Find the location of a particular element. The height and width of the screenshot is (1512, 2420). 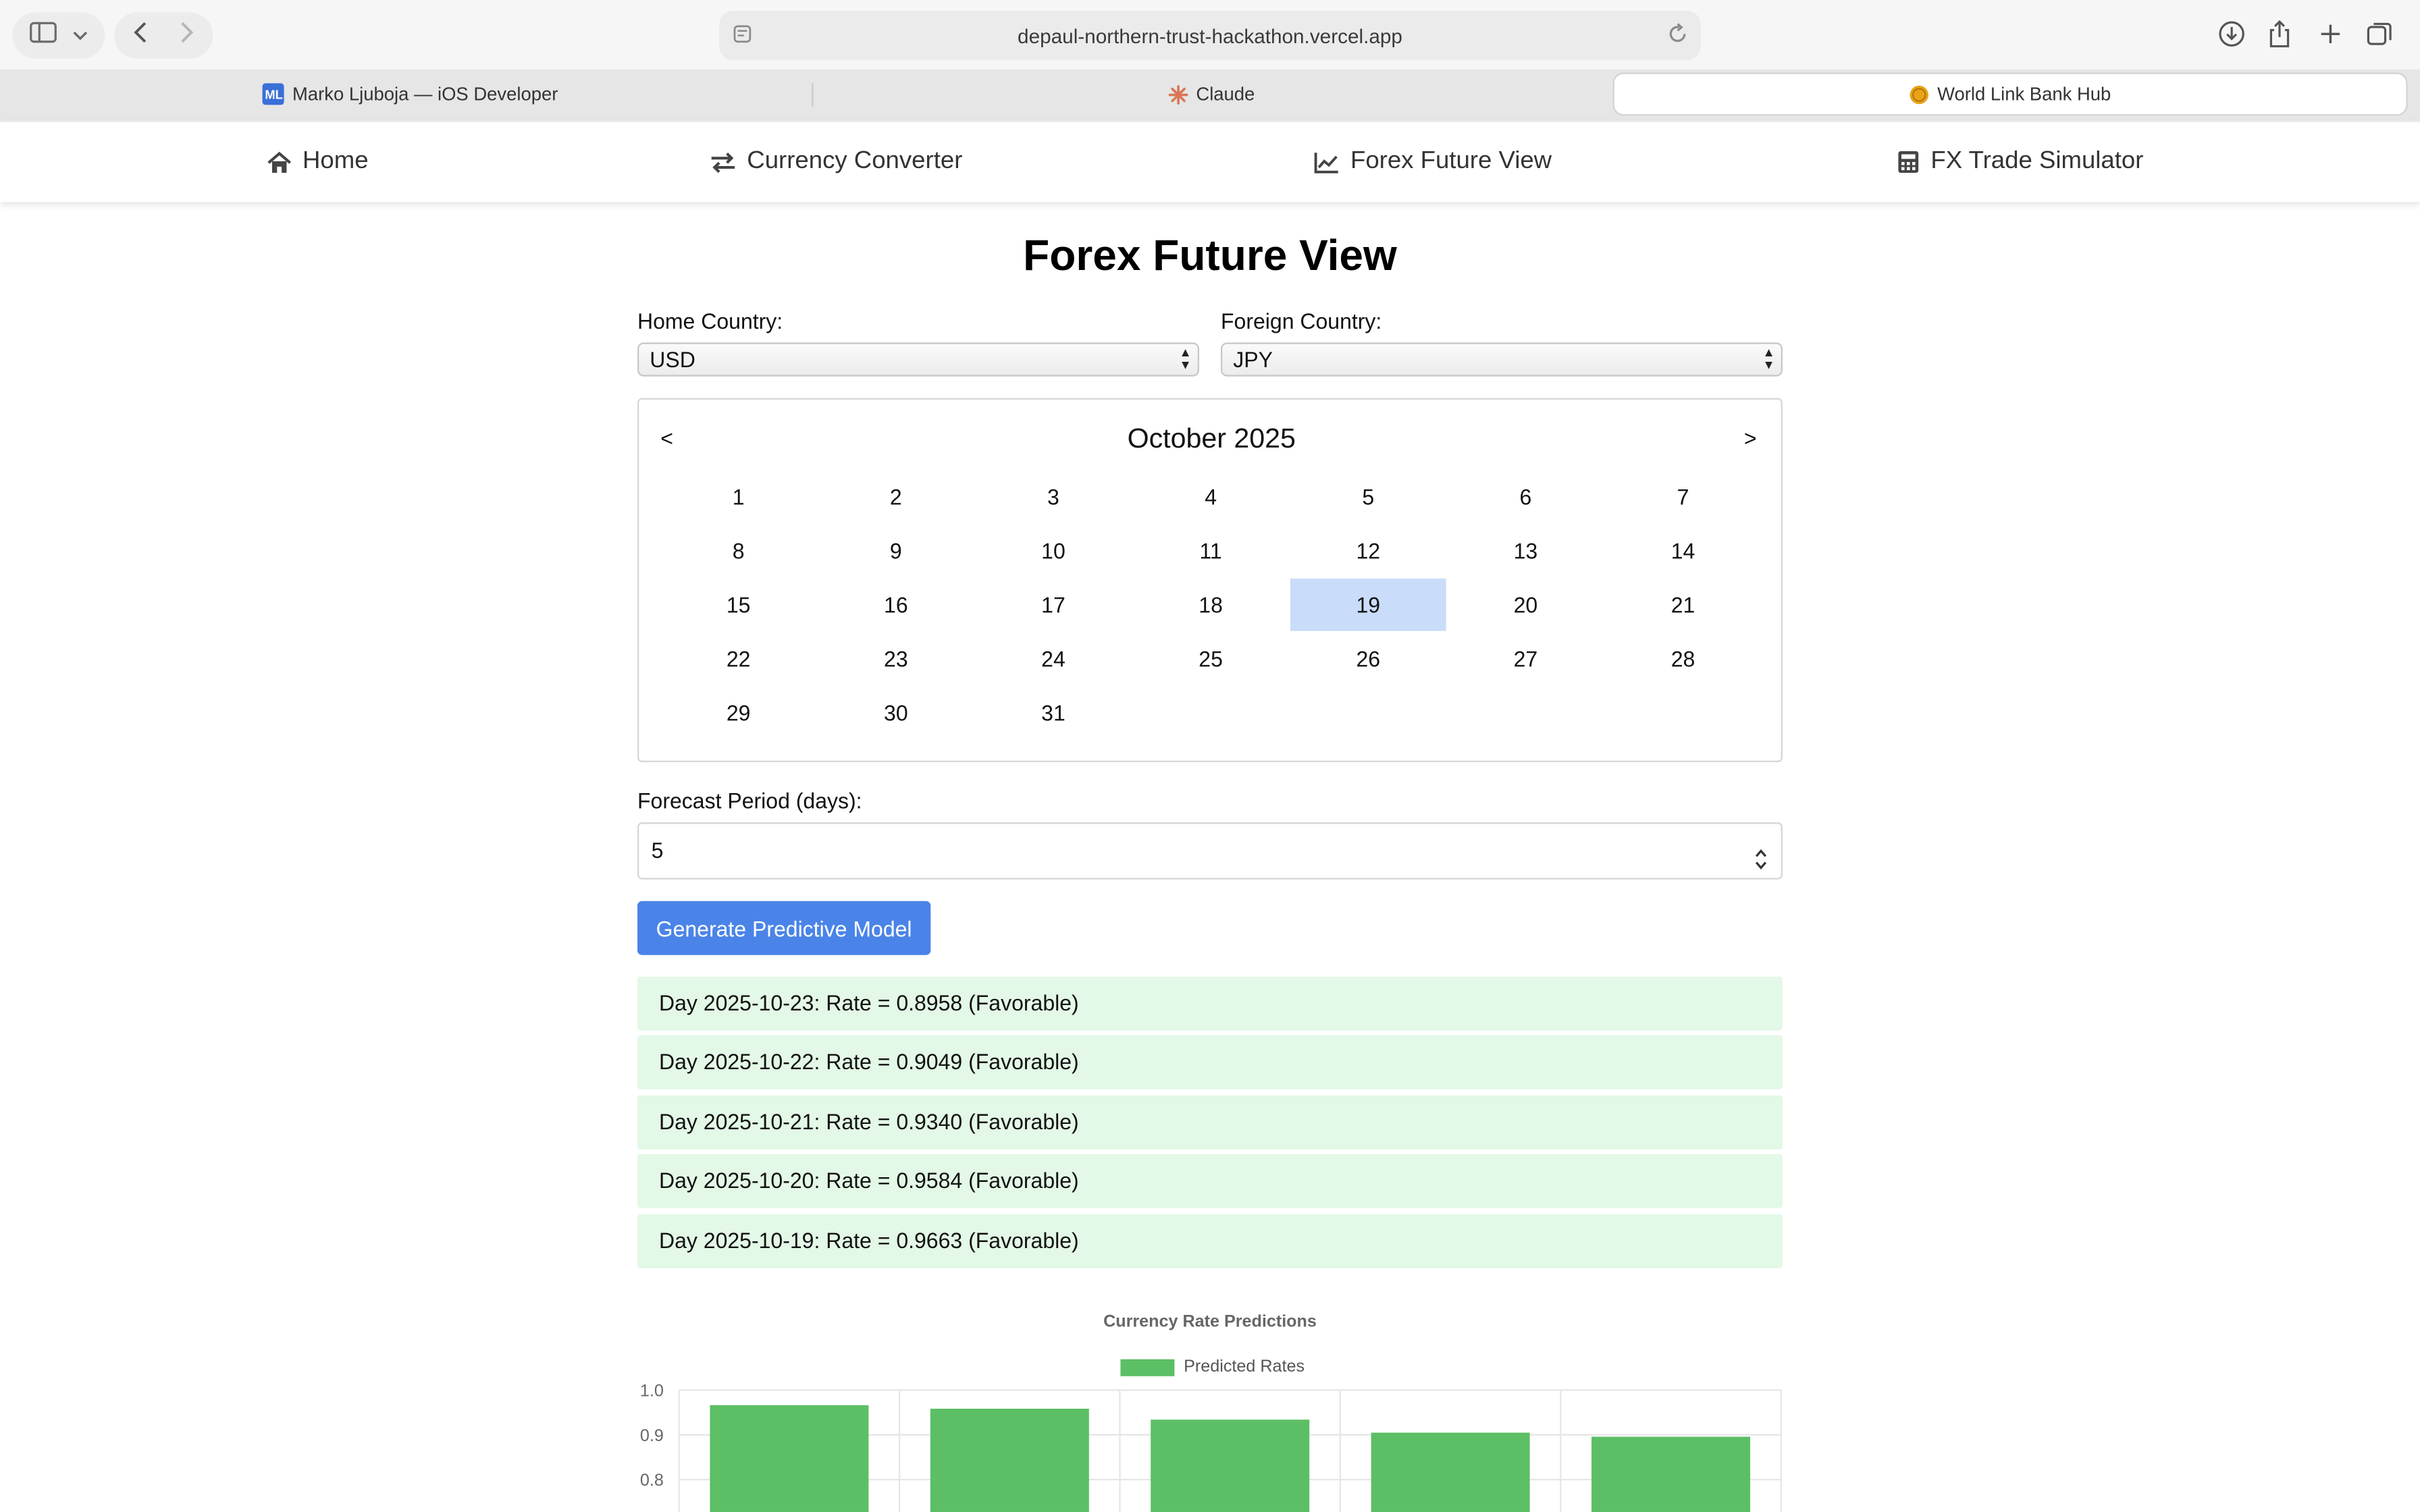

nav-home: Home is located at coordinates (318, 162).